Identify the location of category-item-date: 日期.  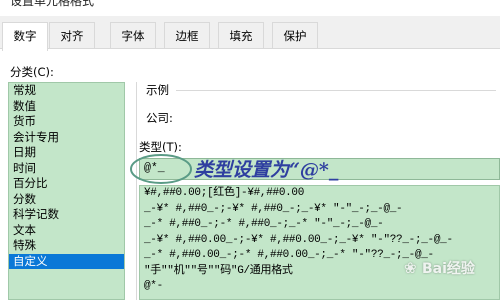
(66, 153).